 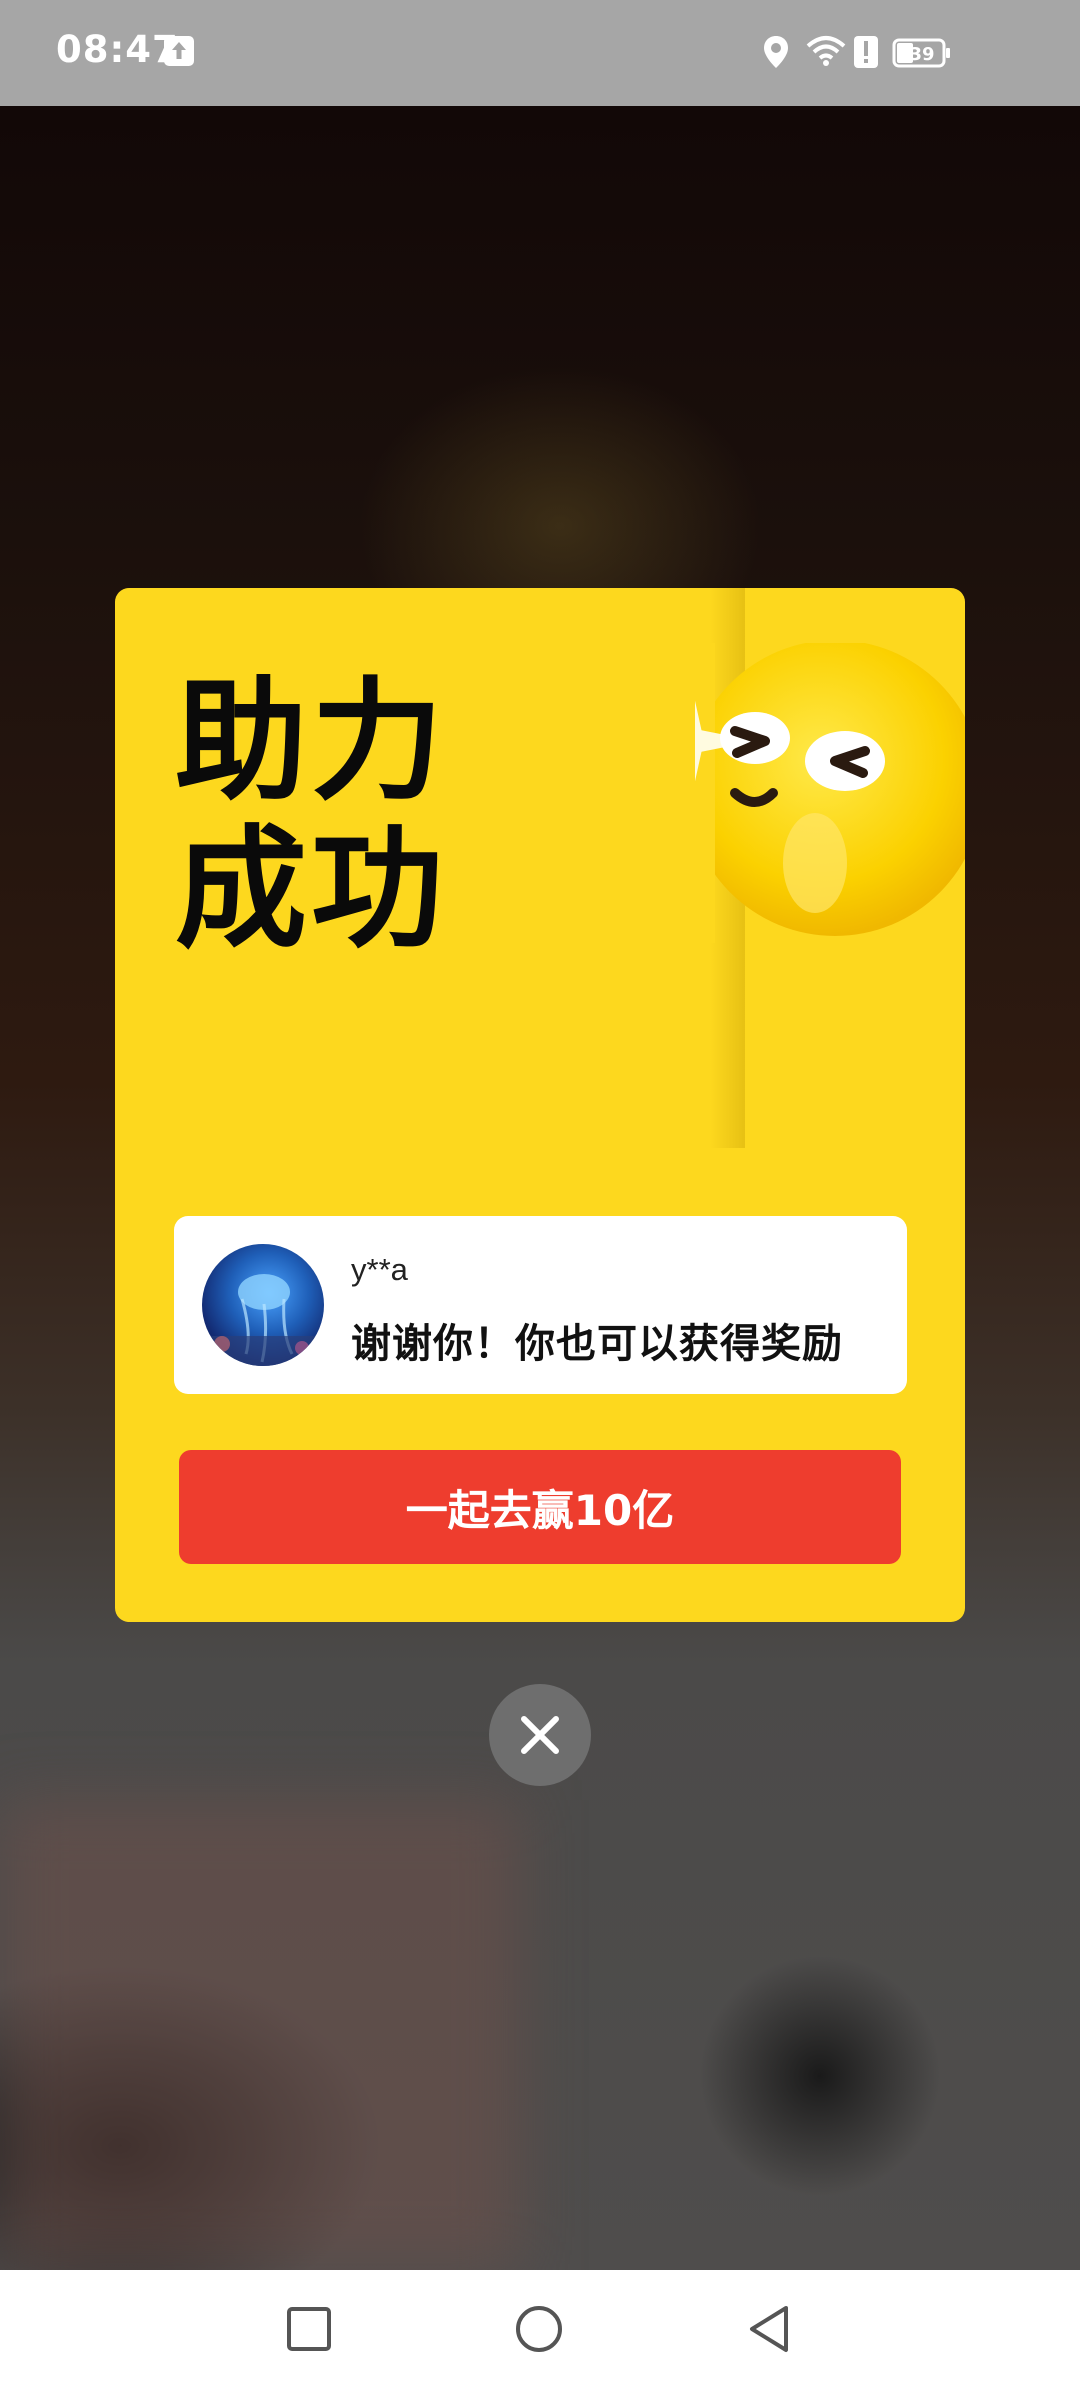 I want to click on battery-icon: 39, so click(x=921, y=53).